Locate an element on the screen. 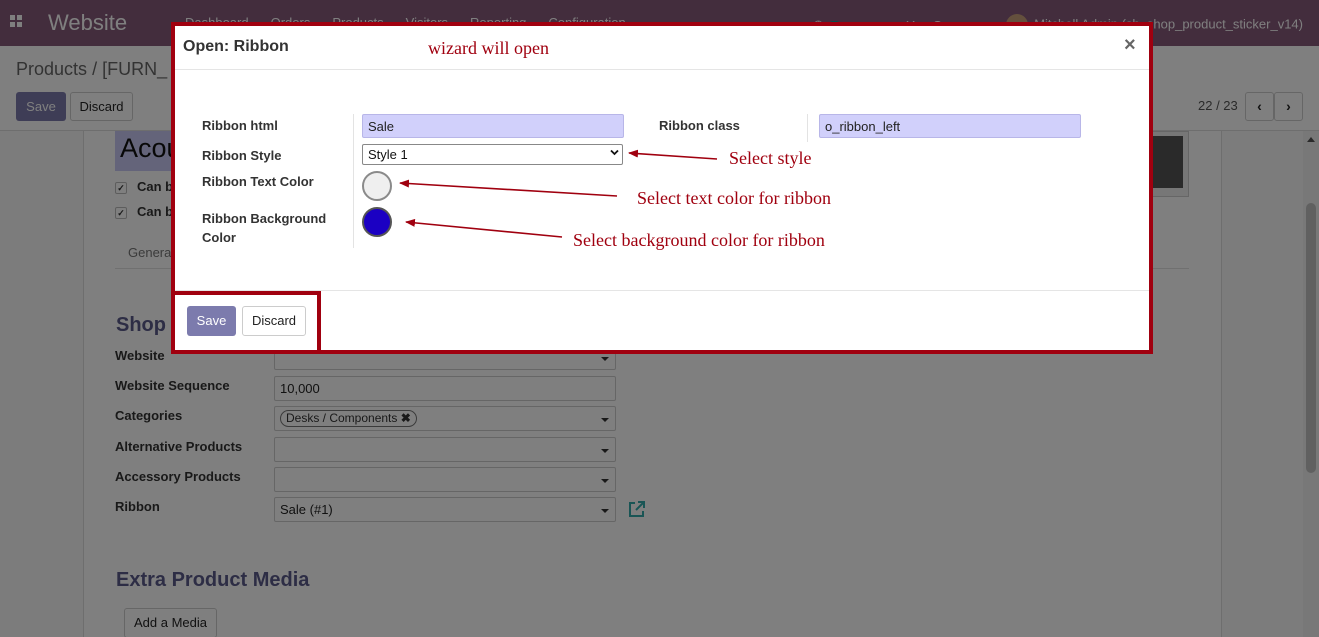 The height and width of the screenshot is (637, 1319). arrow-to-text-color is located at coordinates (508, 188).